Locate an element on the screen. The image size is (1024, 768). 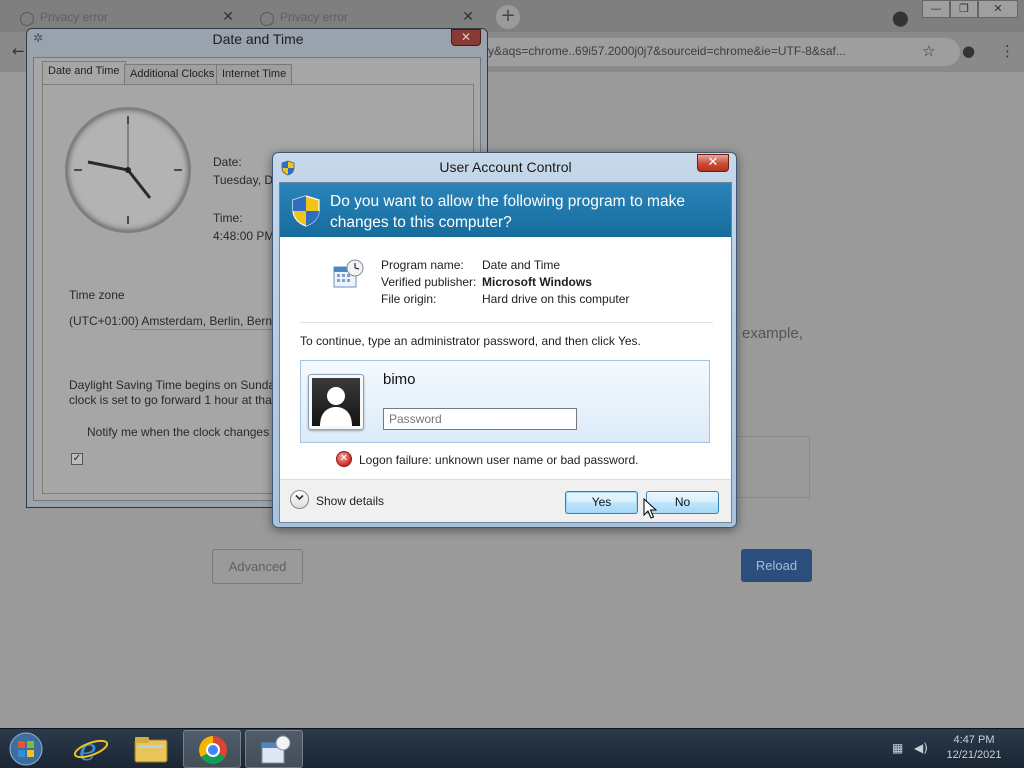
internet-explorer-icon: e is located at coordinates (91, 750).